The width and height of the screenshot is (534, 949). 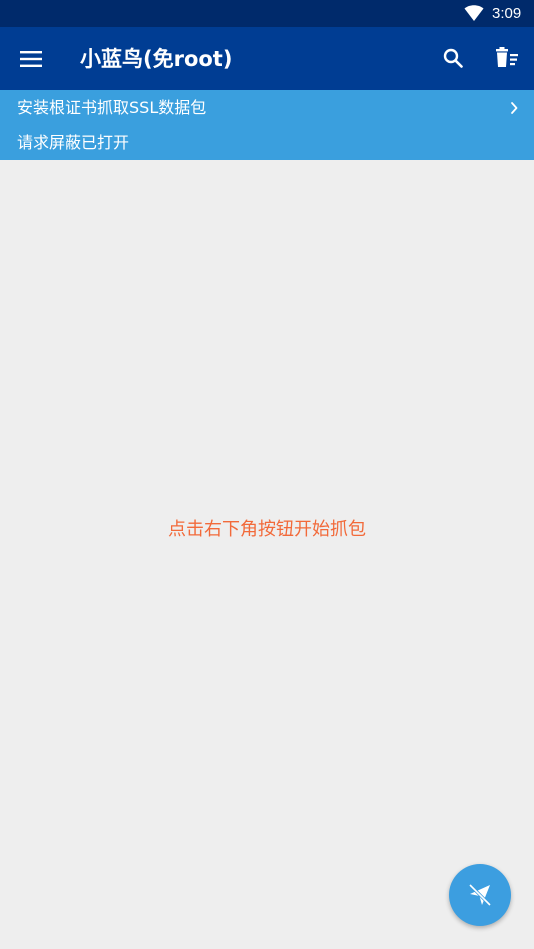 I want to click on info-banner: 安装根证书抓取SSL数据包 请求屏蔽已打开, so click(x=267, y=125).